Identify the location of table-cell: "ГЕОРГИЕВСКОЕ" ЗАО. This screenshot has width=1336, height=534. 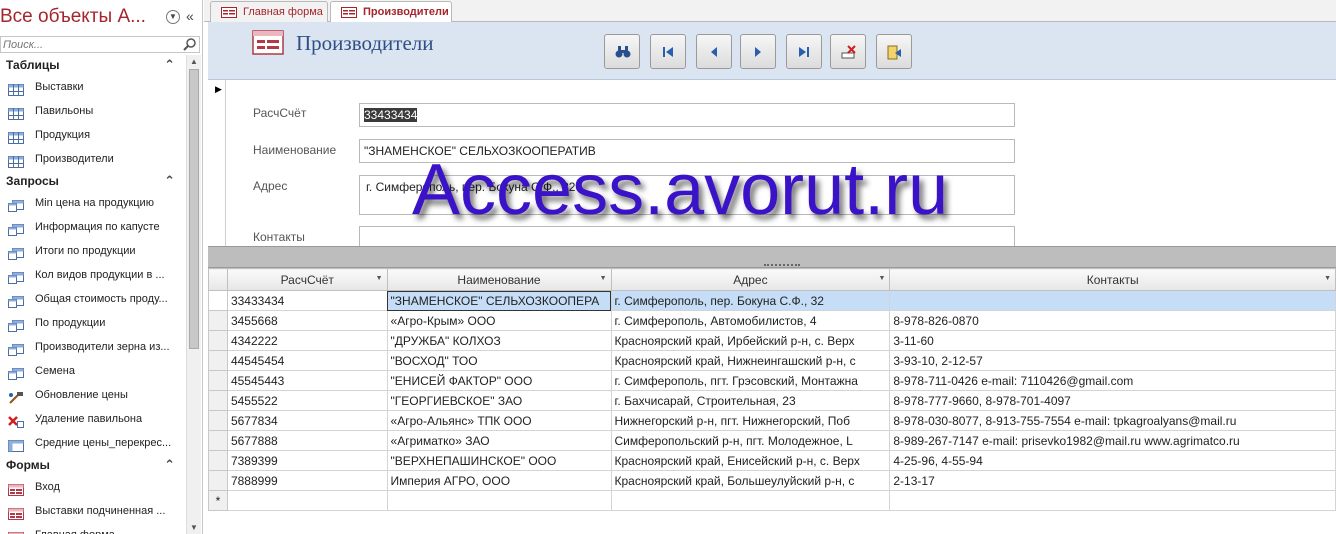
(499, 400).